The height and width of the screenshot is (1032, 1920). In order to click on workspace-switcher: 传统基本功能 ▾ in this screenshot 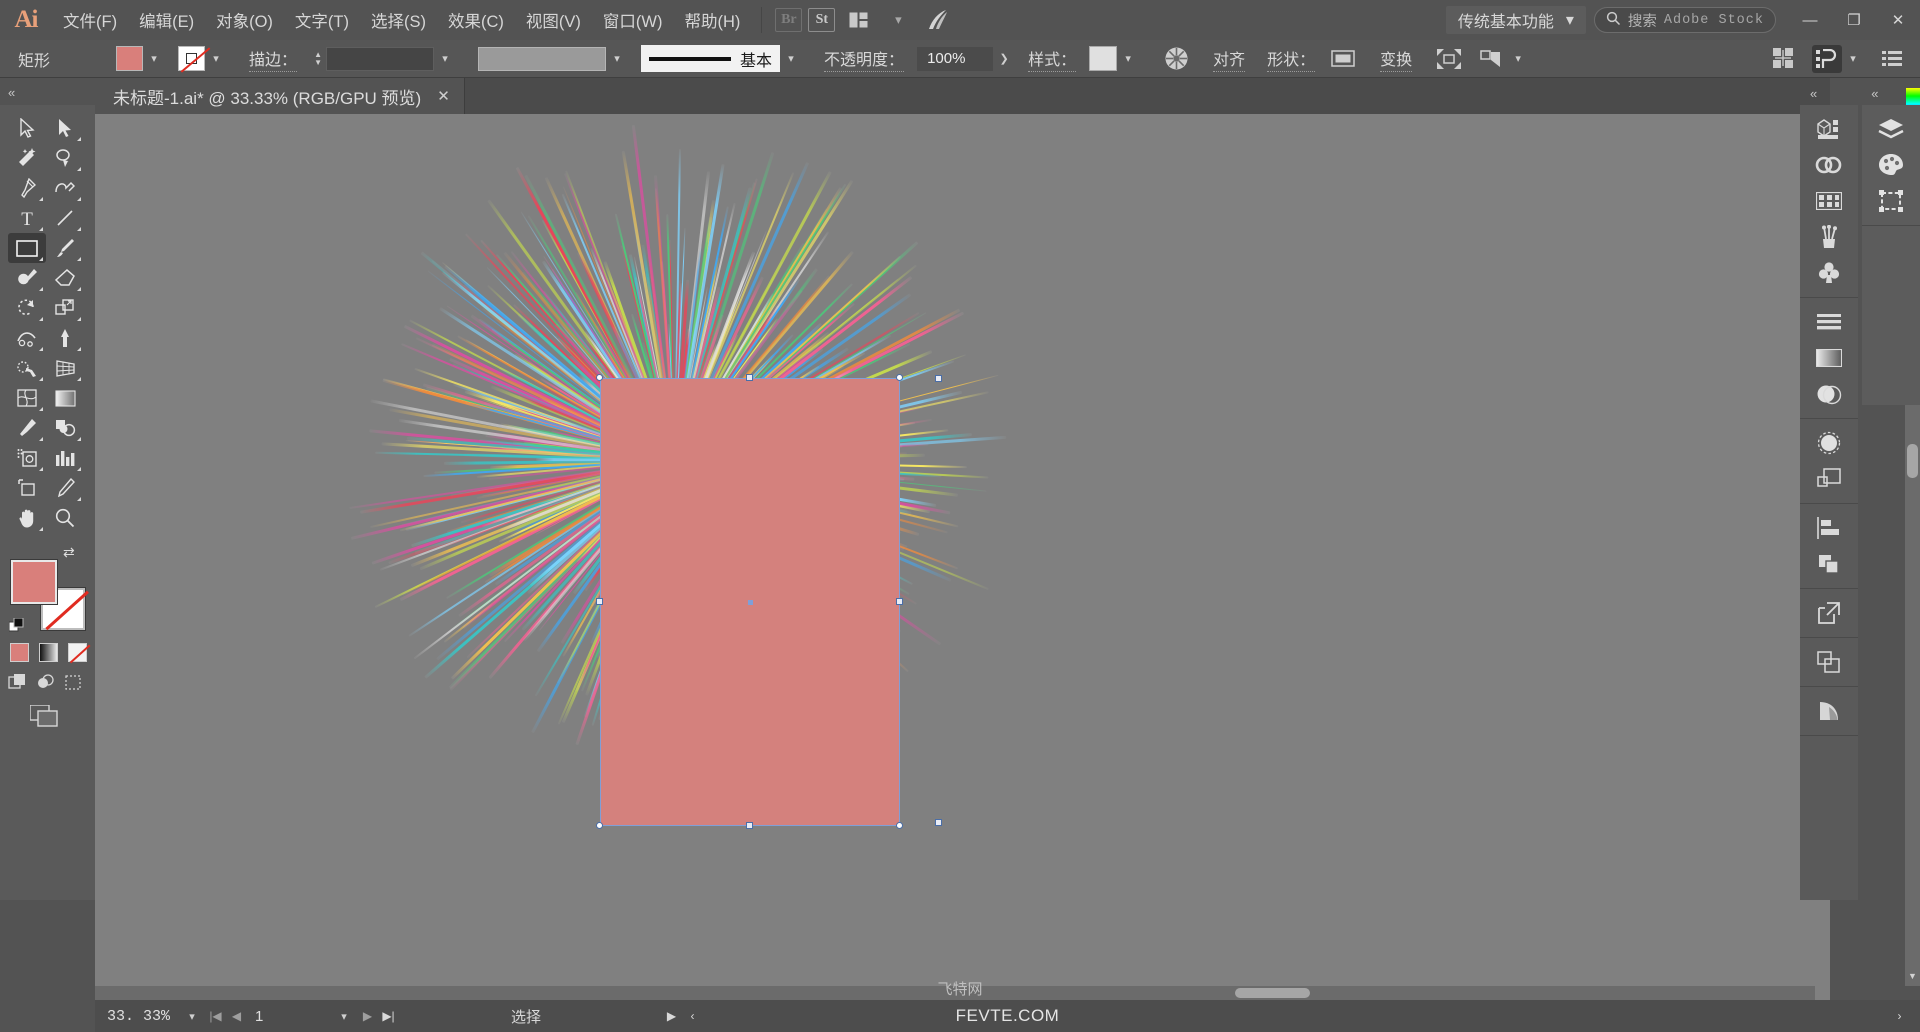, I will do `click(1515, 20)`.